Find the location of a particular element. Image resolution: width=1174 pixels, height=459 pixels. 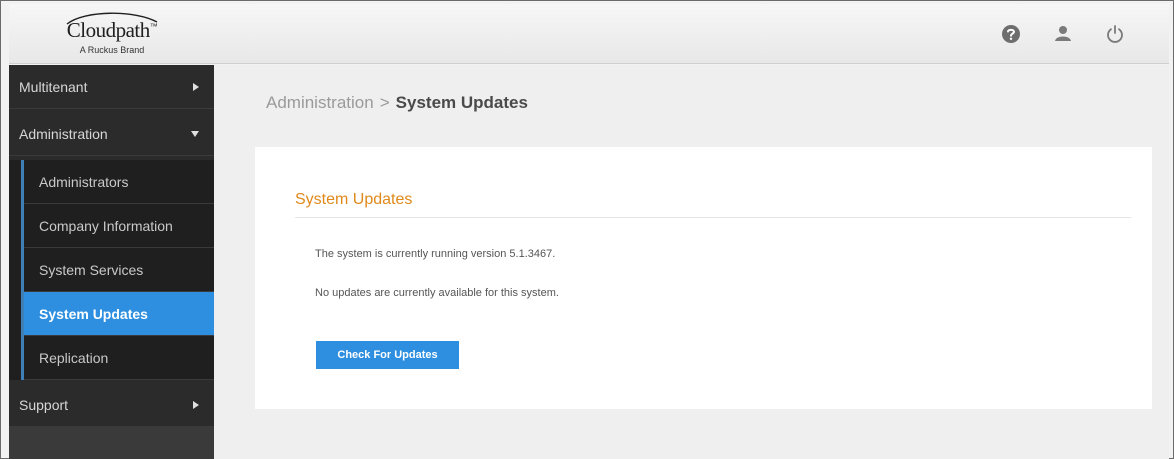

sidebar-footer is located at coordinates (111, 443).